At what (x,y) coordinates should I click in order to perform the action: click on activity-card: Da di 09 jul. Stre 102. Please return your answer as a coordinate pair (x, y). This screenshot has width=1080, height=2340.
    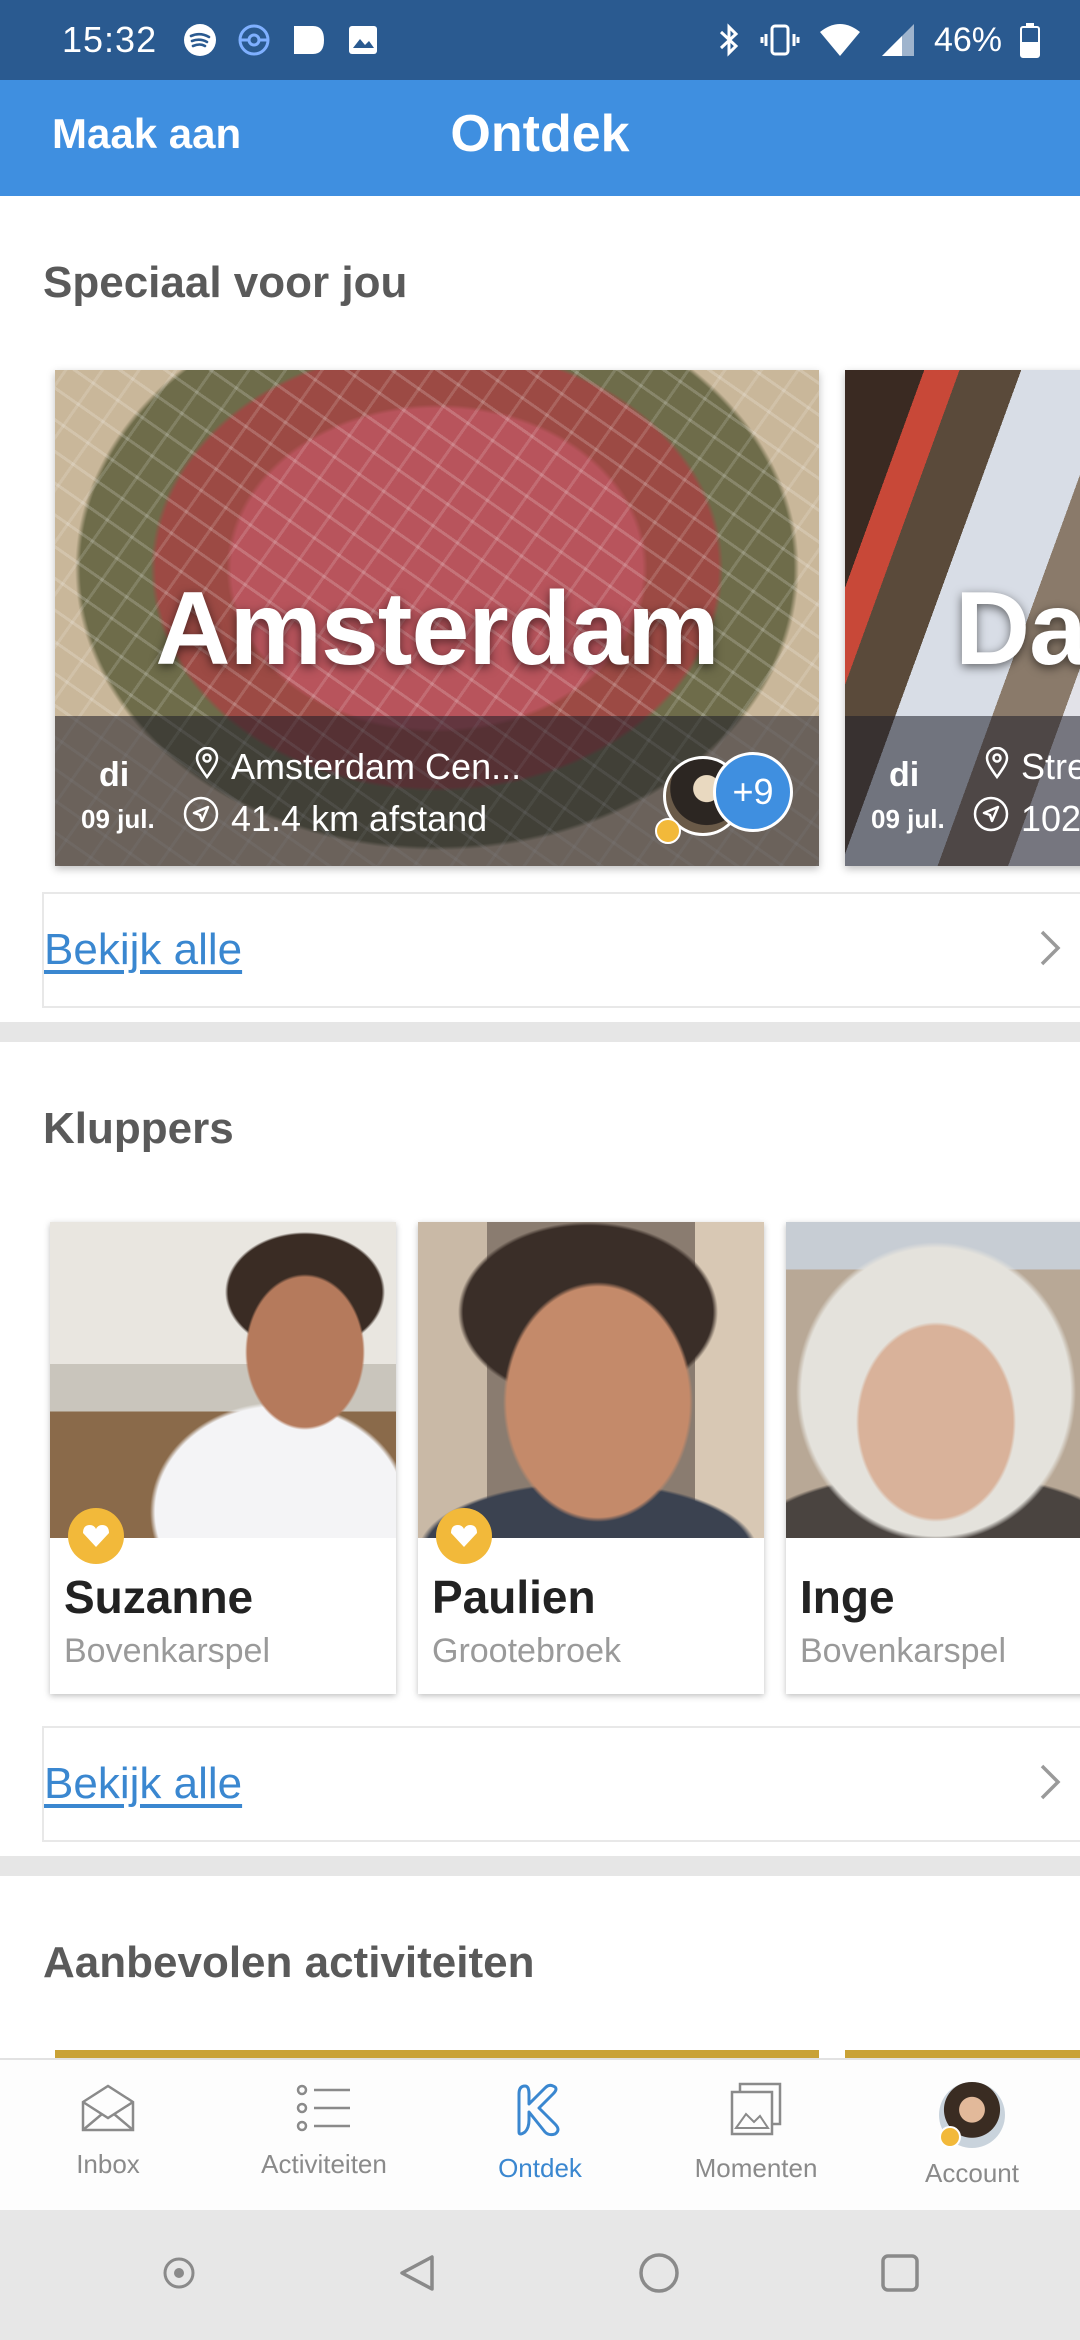
    Looking at the image, I should click on (962, 618).